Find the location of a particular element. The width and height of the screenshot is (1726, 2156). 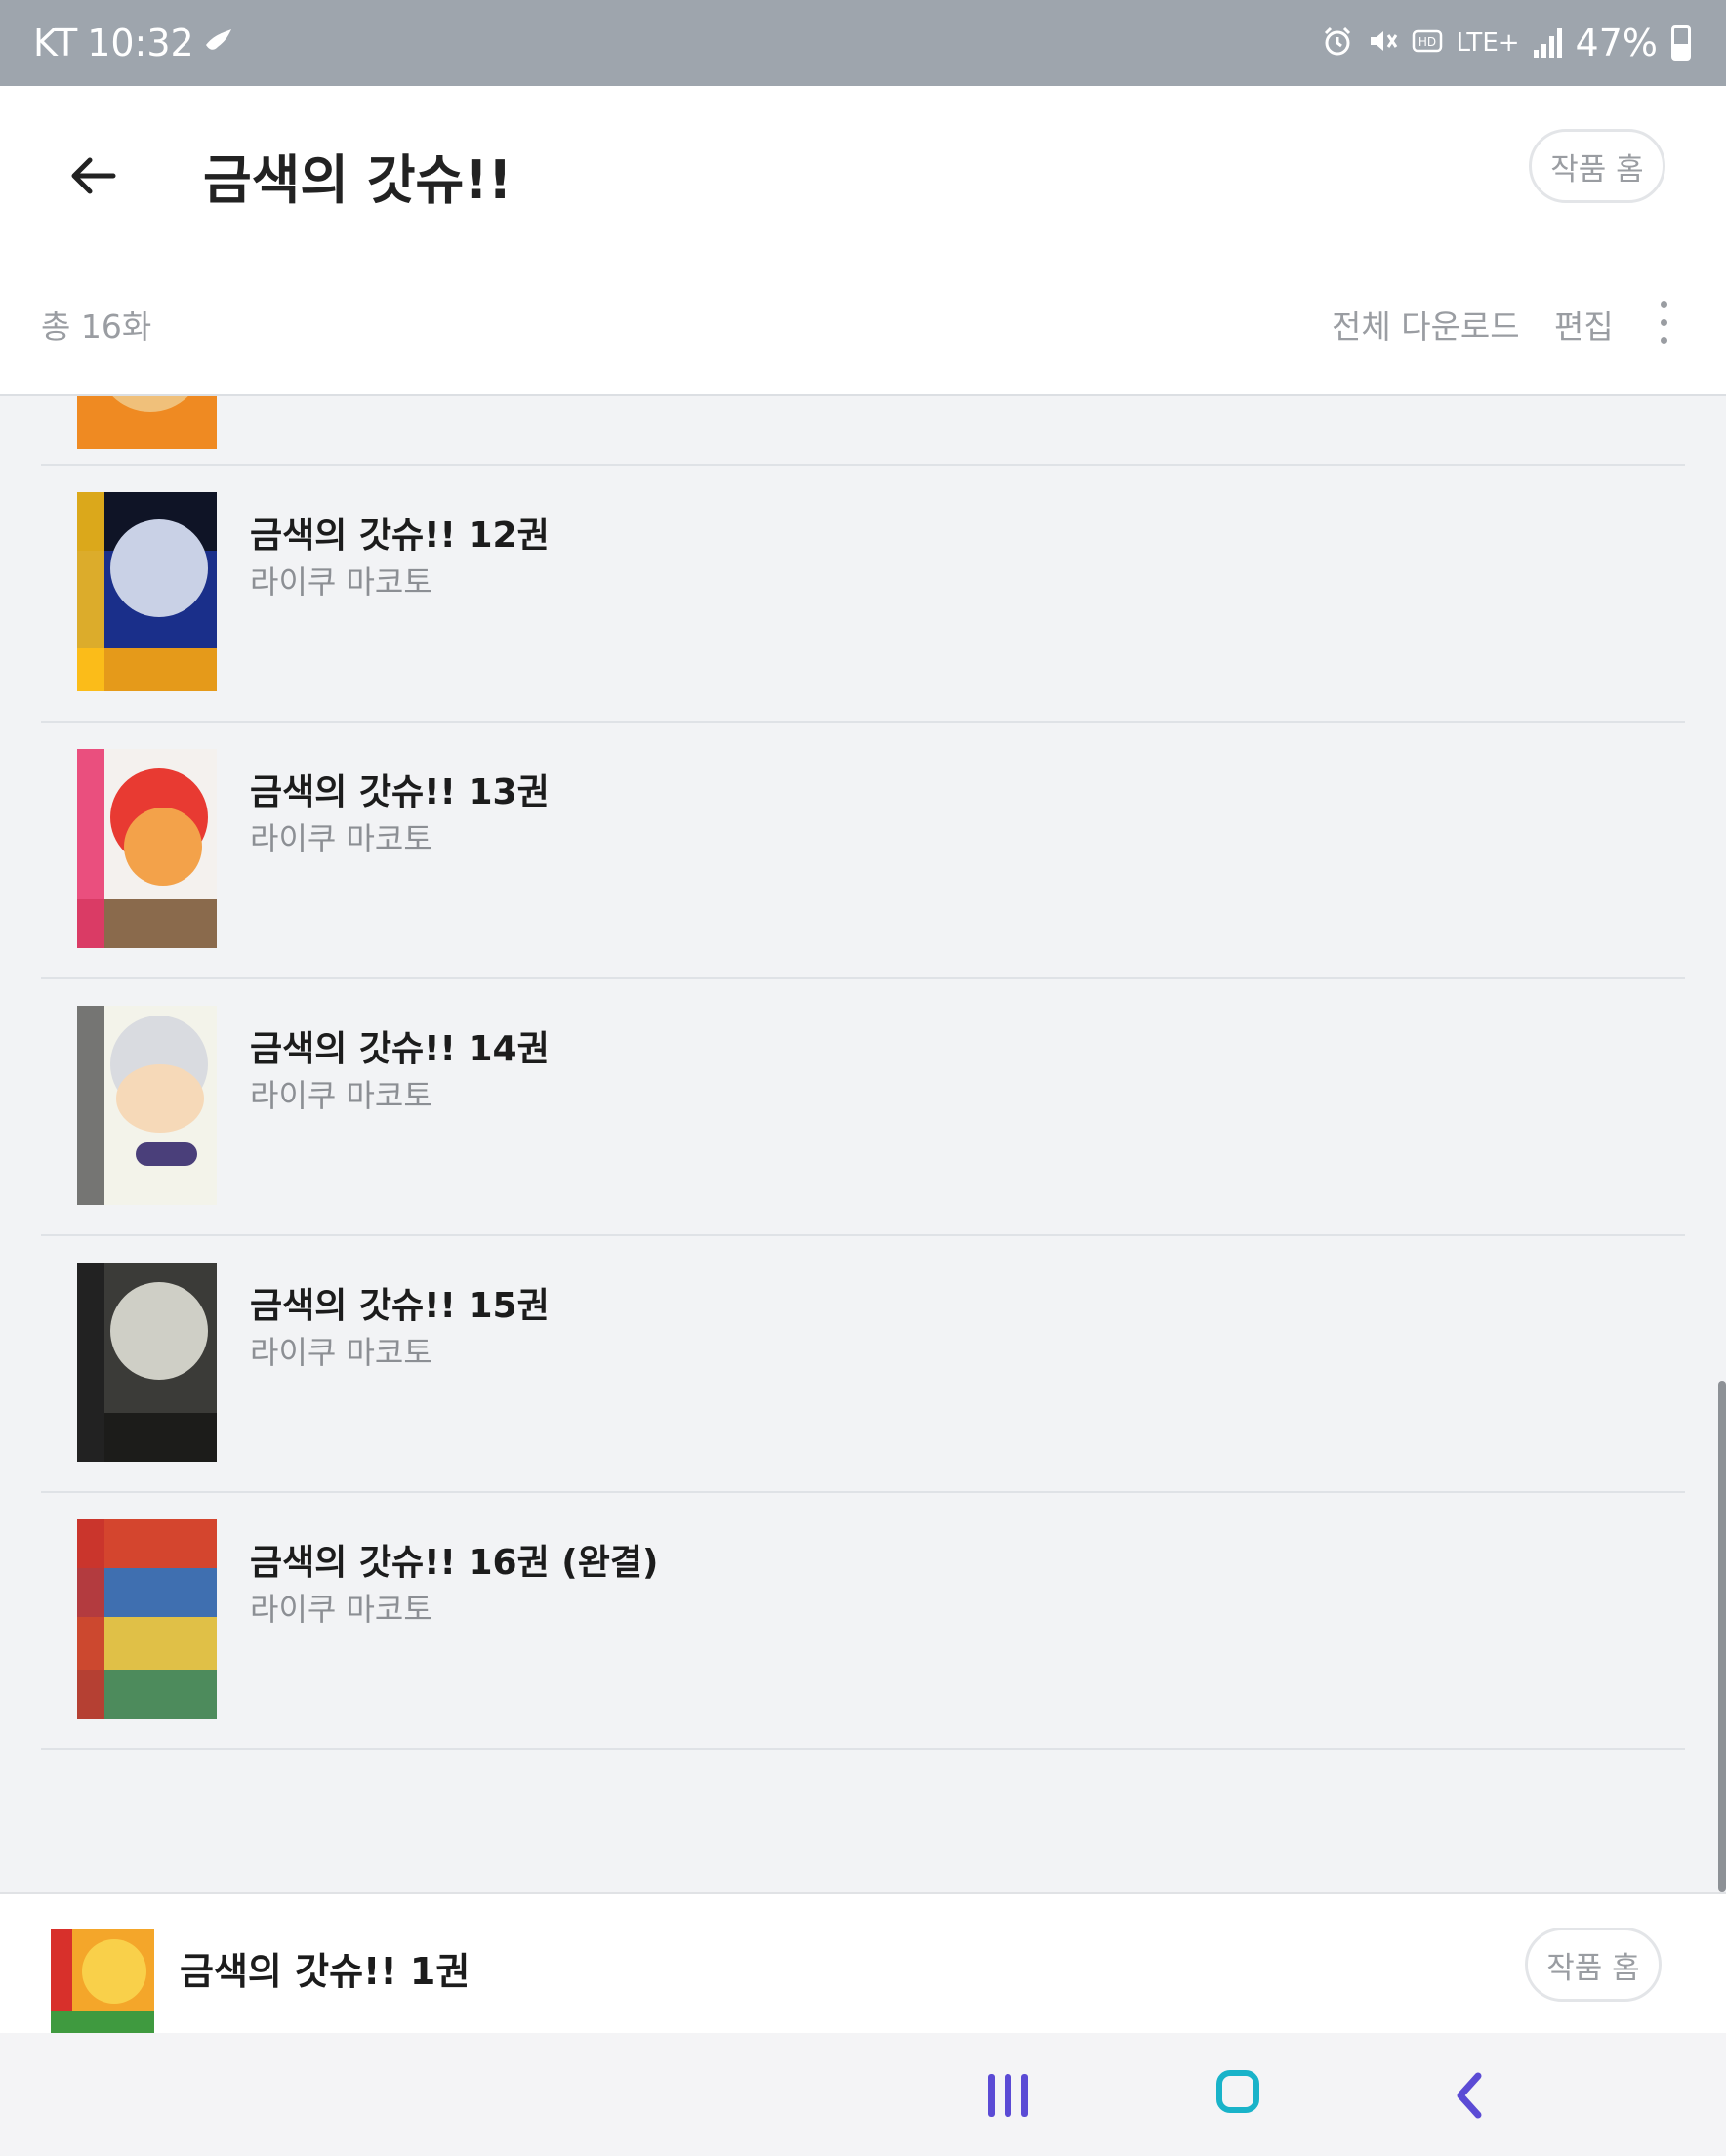

mute-icon is located at coordinates (1382, 44).